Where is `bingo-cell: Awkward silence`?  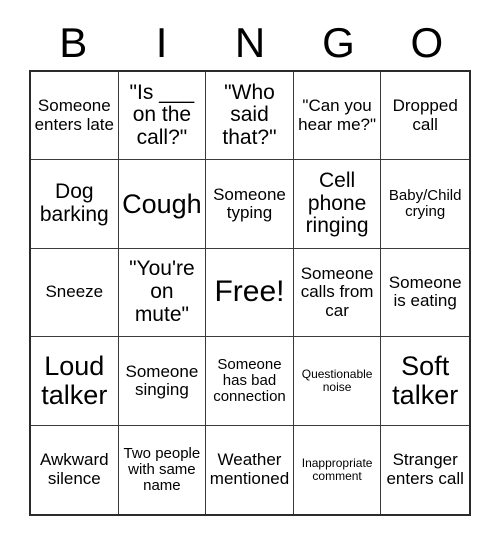
bingo-cell: Awkward silence is located at coordinates (75, 469).